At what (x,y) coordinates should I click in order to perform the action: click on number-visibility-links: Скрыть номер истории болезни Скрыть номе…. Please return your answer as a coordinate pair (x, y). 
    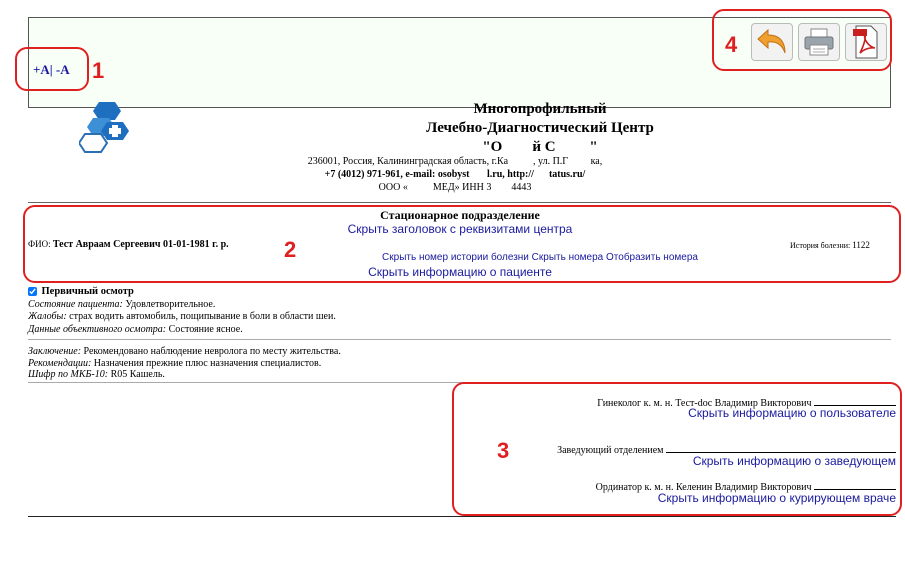
    Looking at the image, I should click on (540, 257).